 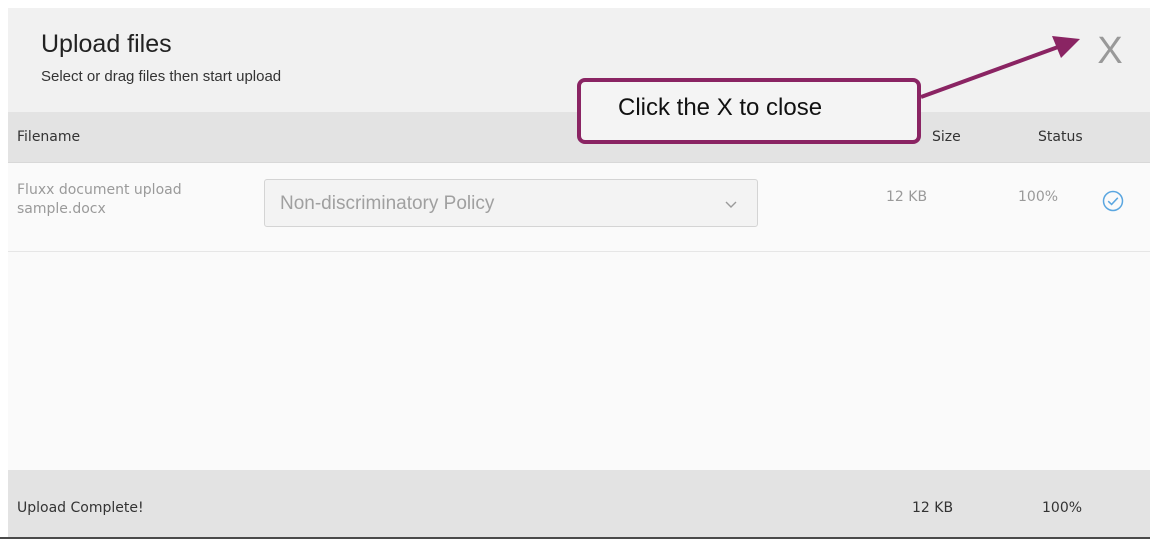 What do you see at coordinates (575, 538) in the screenshot?
I see `bottom-divider` at bounding box center [575, 538].